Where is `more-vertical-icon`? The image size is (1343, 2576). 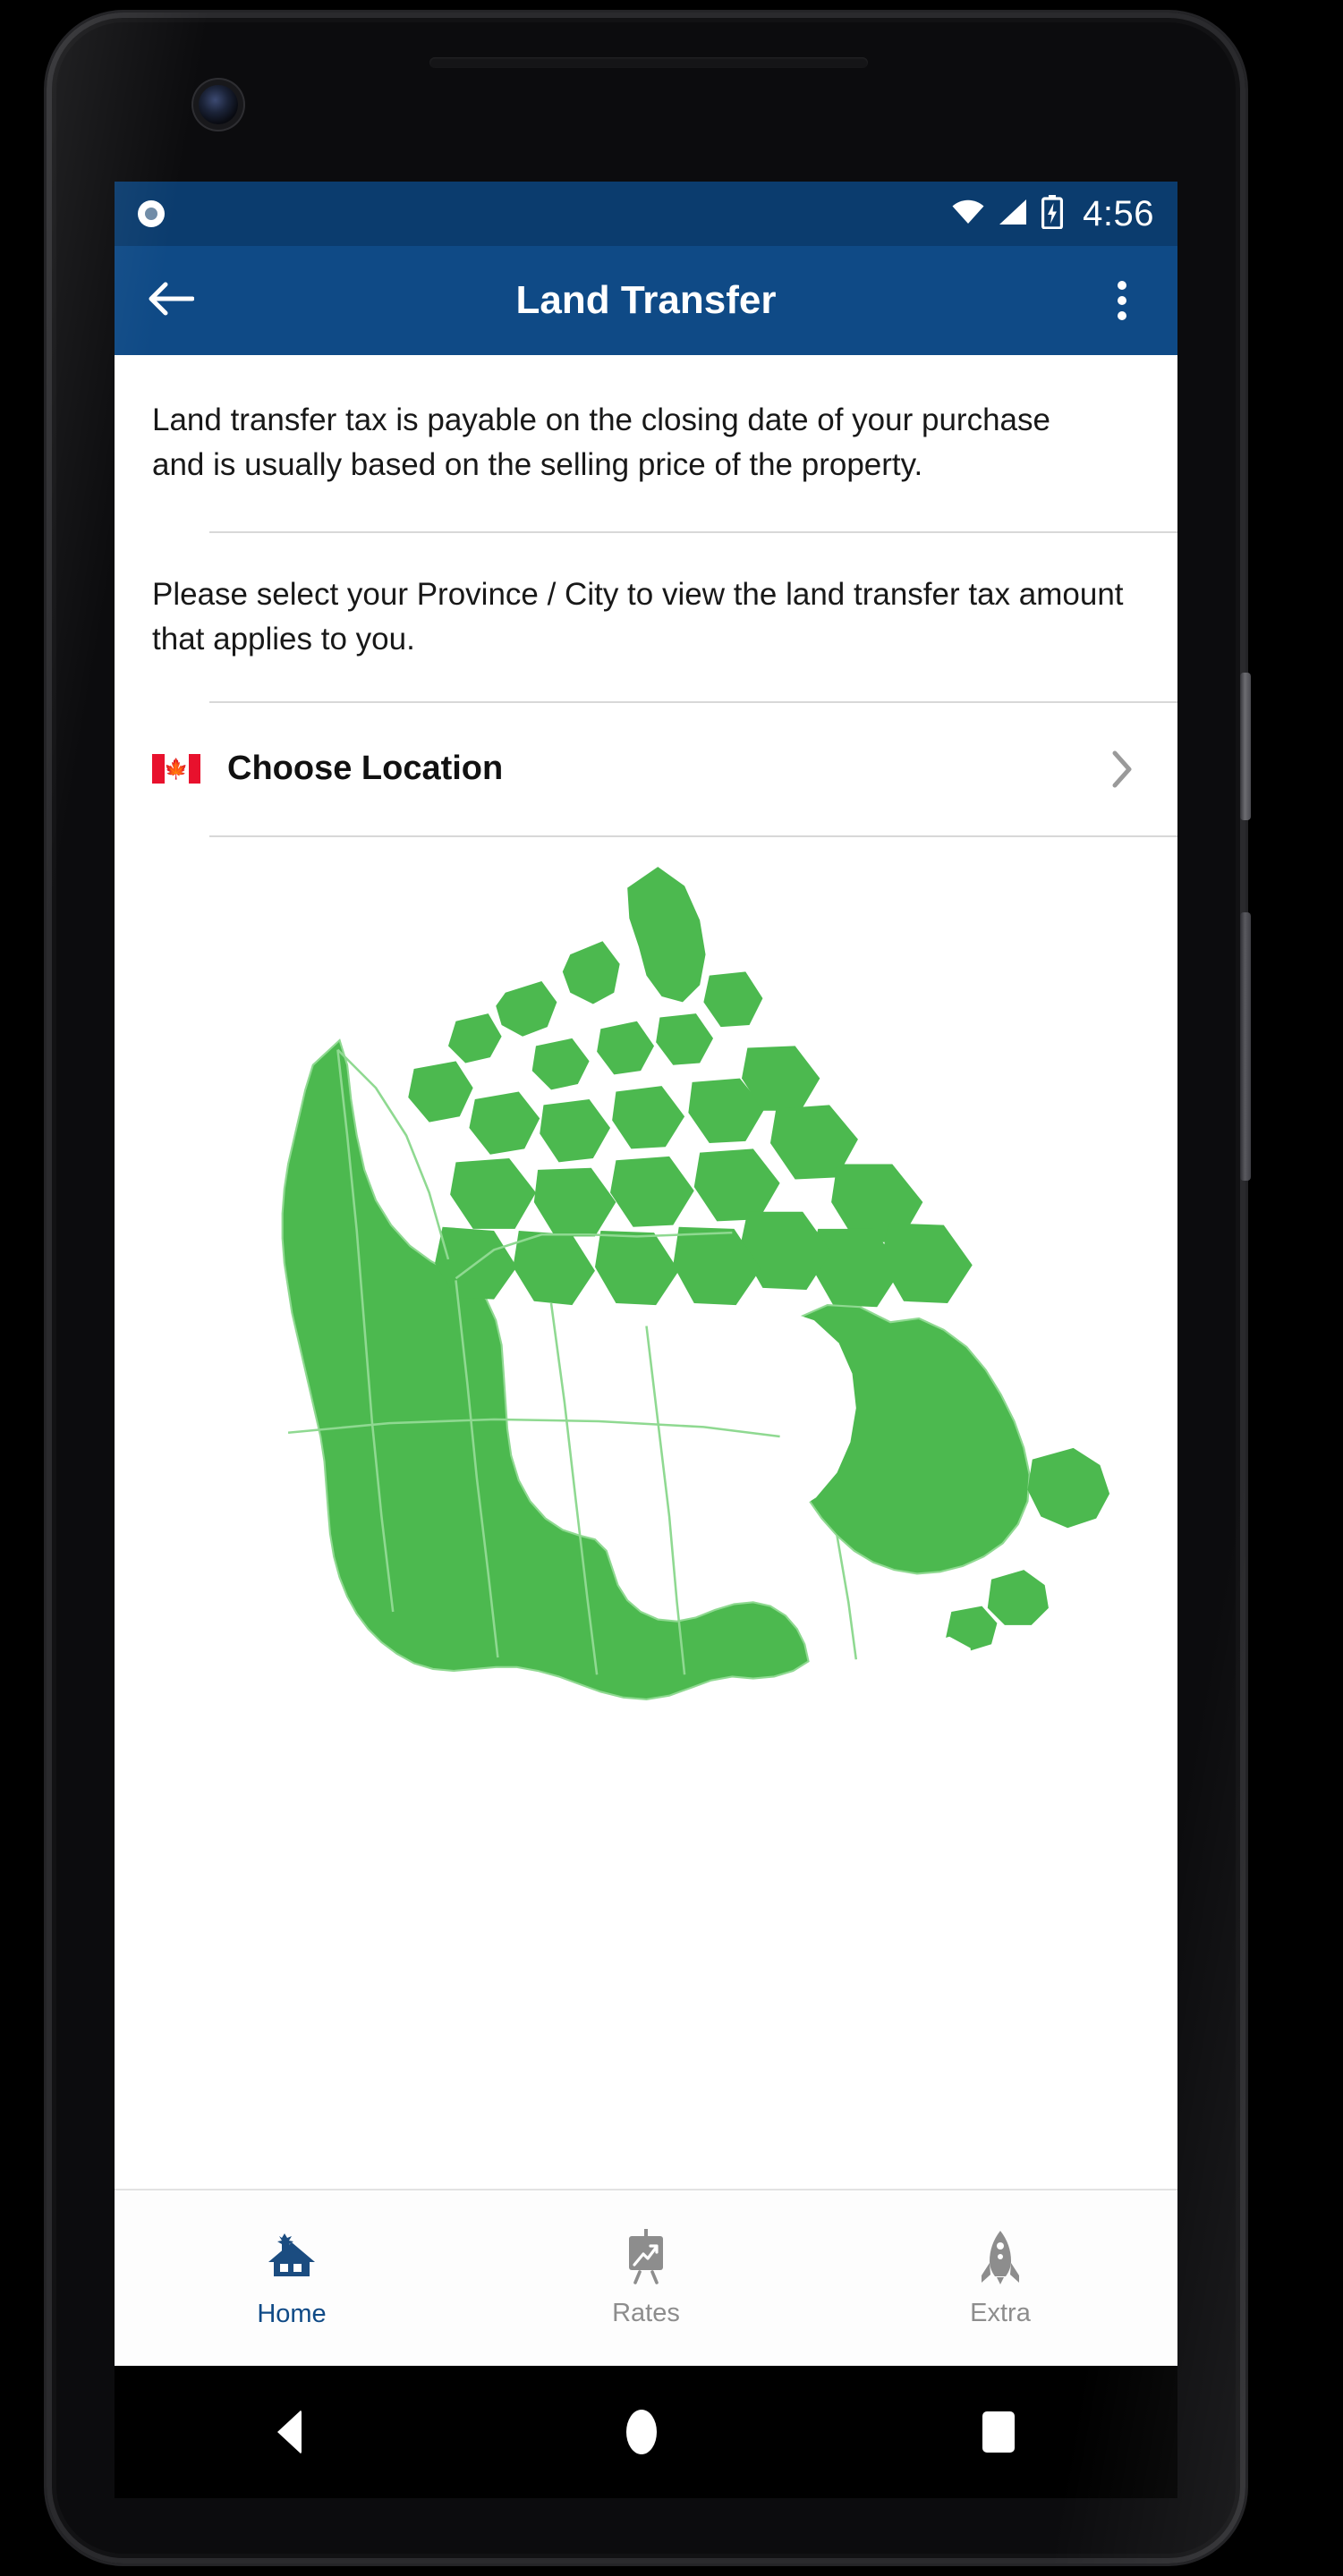 more-vertical-icon is located at coordinates (1122, 285).